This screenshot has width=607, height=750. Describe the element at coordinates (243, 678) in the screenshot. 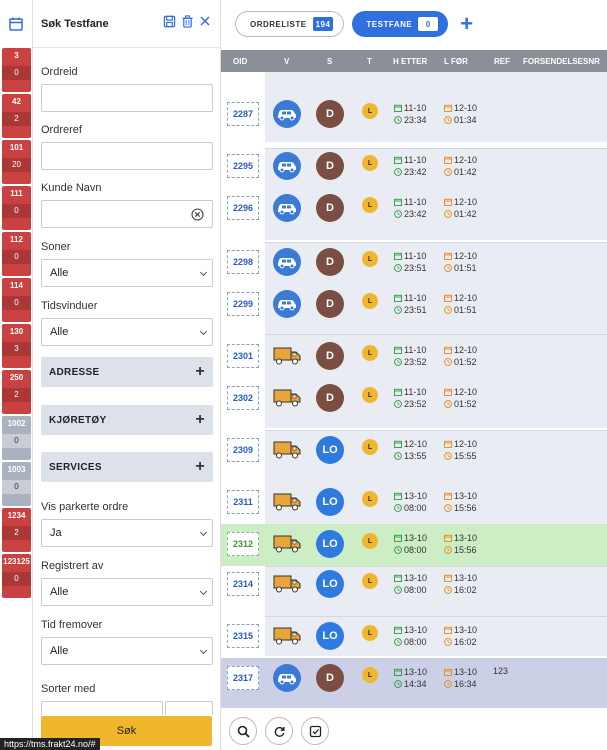

I see `order-id-link: 2317` at that location.